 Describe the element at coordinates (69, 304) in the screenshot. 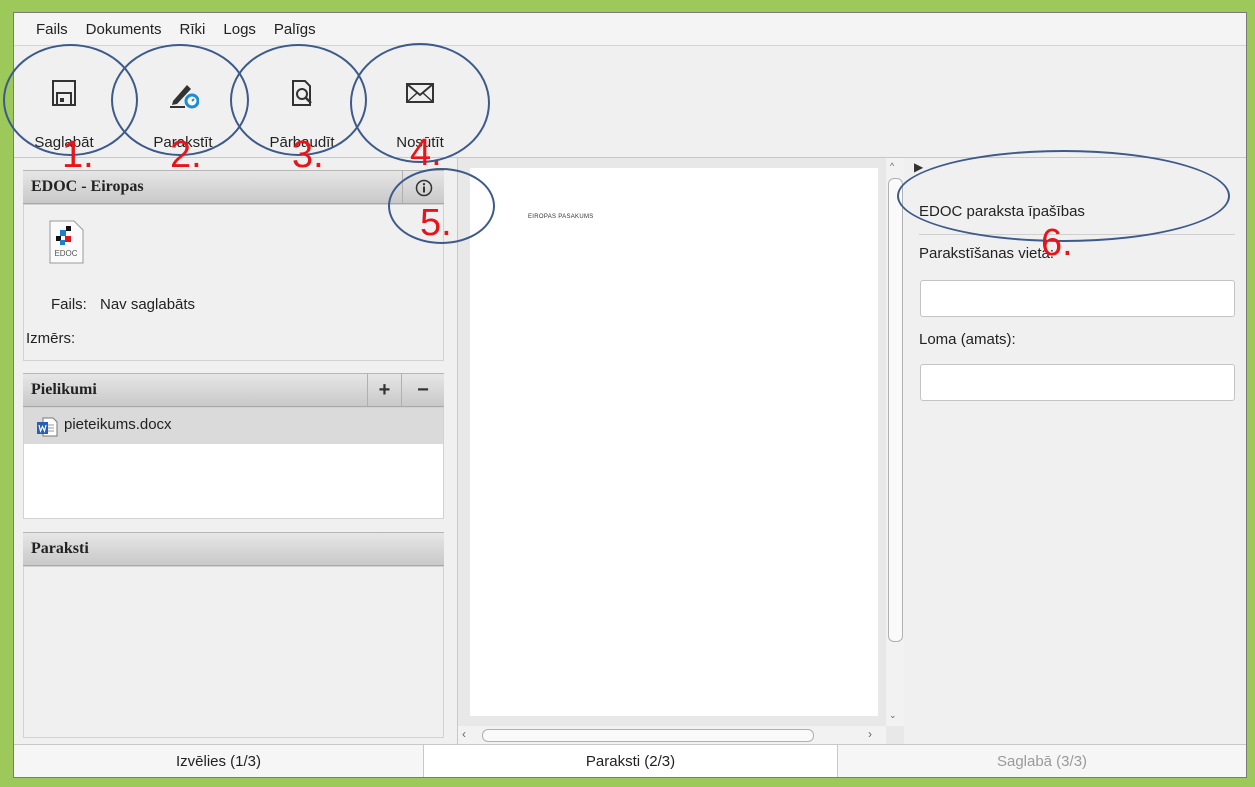

I see `file-label: Fails:` at that location.